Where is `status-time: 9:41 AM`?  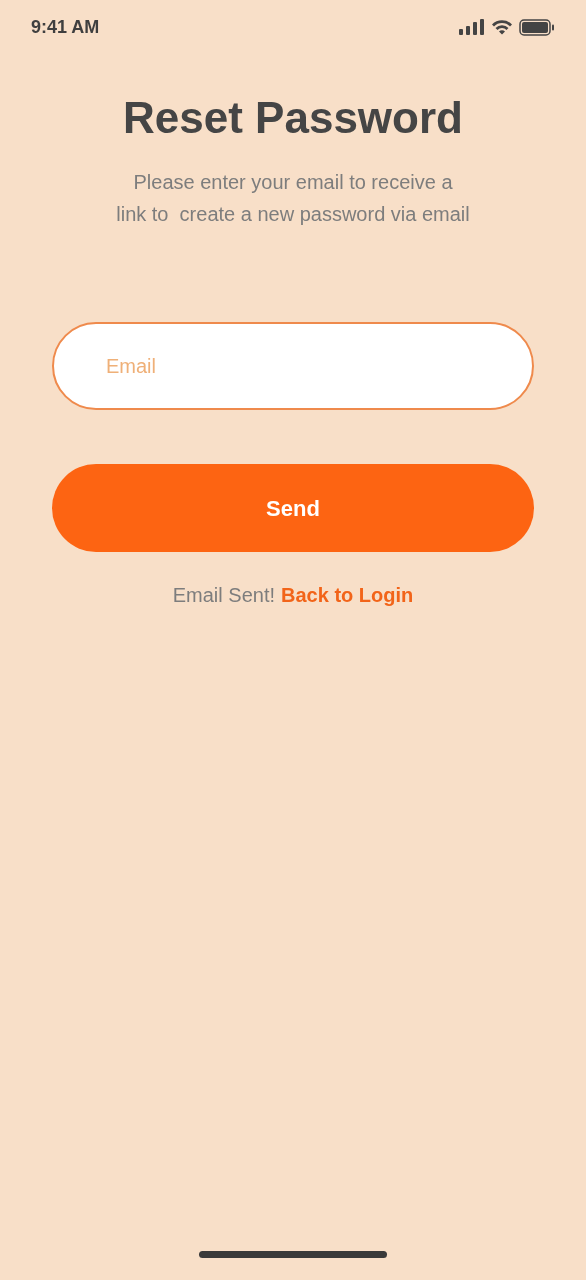 status-time: 9:41 AM is located at coordinates (65, 27).